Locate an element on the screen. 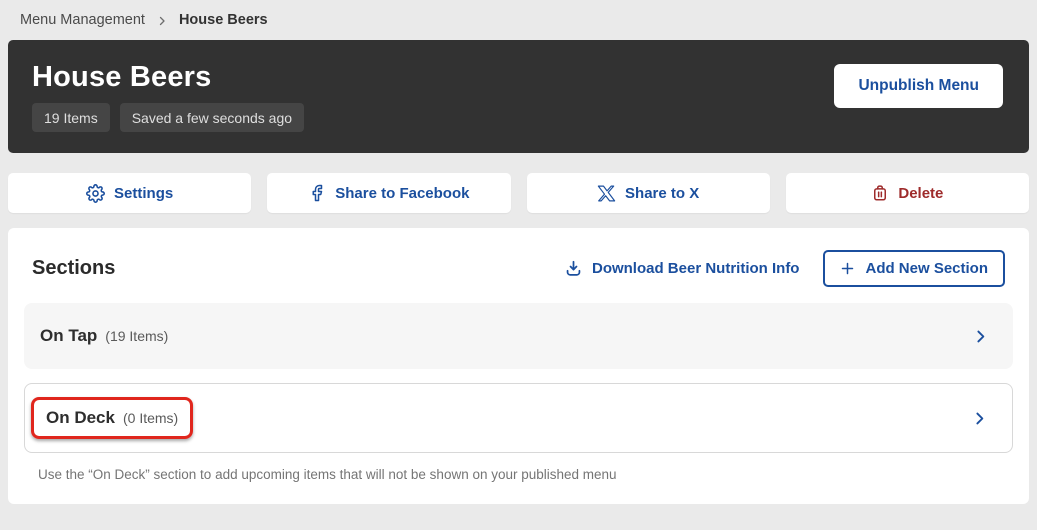 Image resolution: width=1037 pixels, height=530 pixels. add-new-section-button: Add New Section is located at coordinates (914, 268).